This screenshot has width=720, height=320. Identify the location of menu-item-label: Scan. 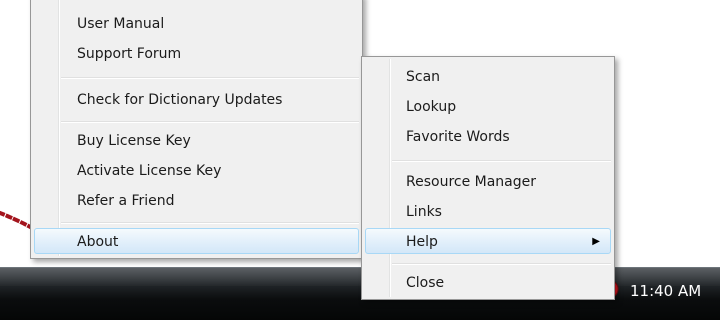
(423, 77).